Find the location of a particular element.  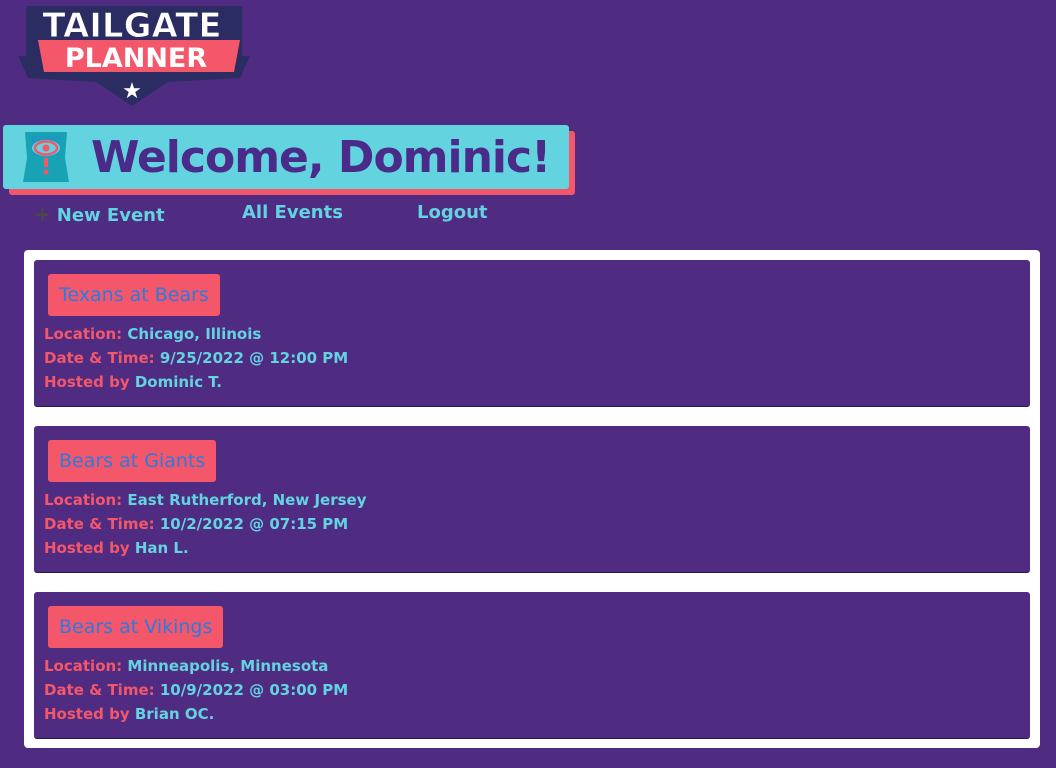

location-value: Chicago, Illinois is located at coordinates (194, 334).